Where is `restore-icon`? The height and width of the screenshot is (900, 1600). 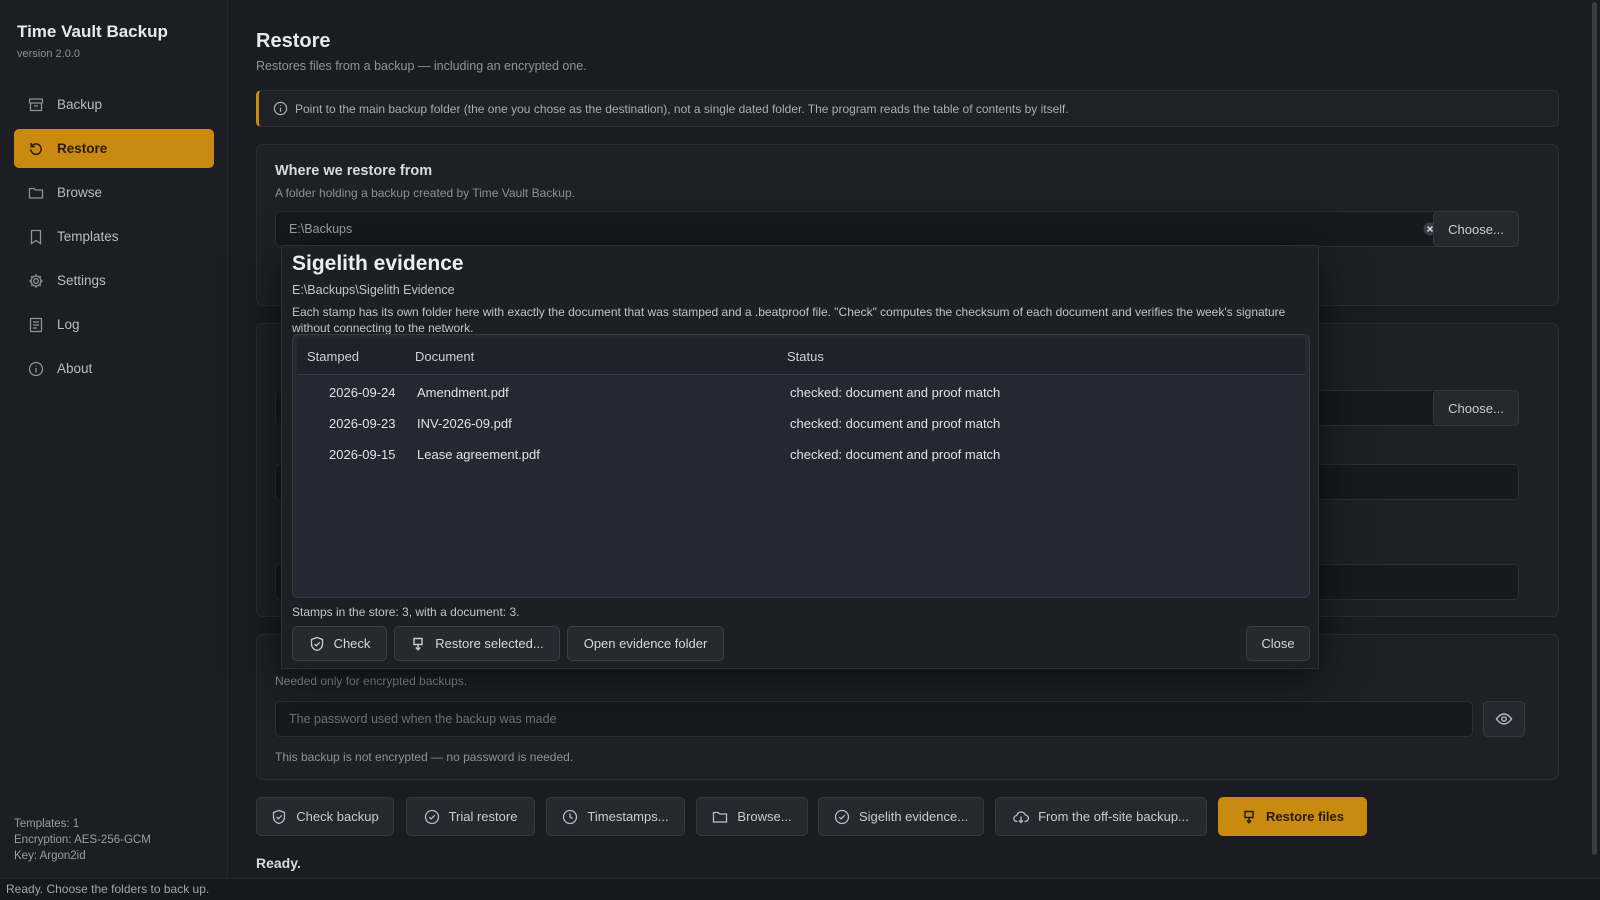
restore-icon is located at coordinates (36, 149).